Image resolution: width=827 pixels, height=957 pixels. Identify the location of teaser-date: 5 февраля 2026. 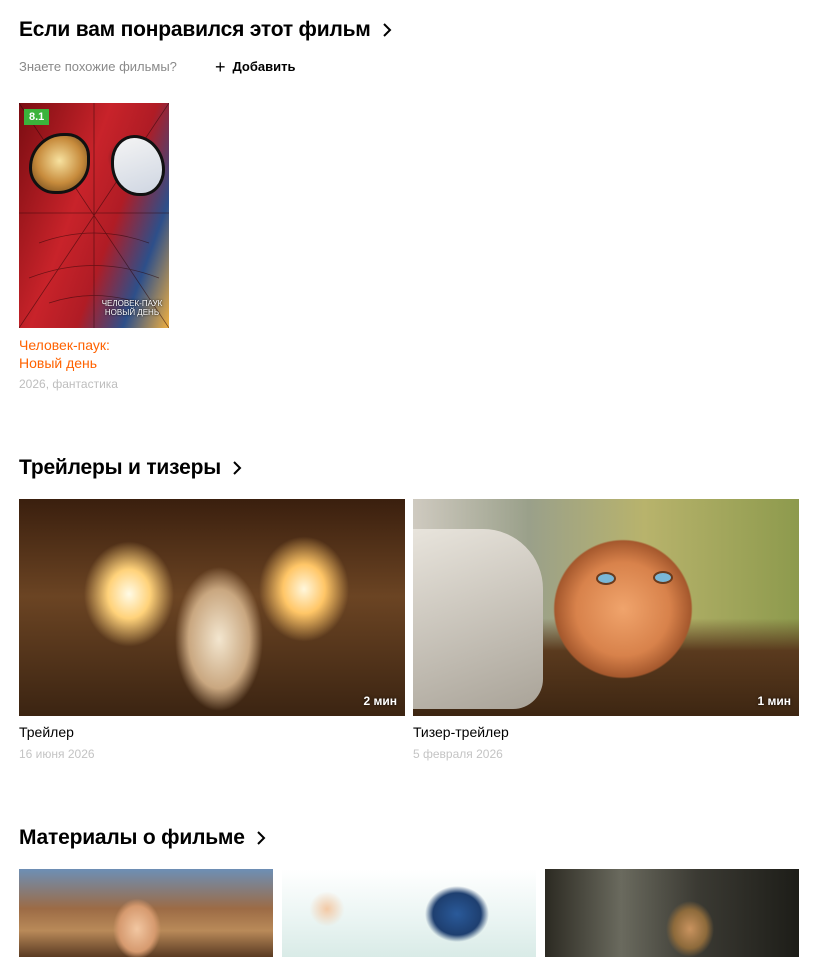
(458, 754).